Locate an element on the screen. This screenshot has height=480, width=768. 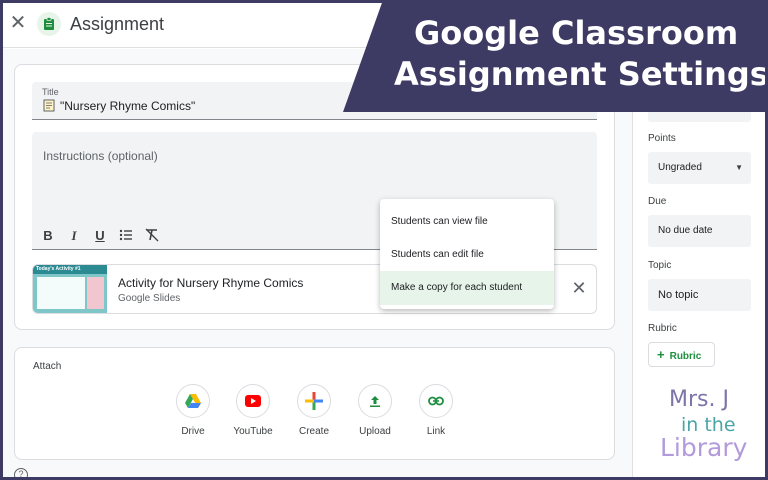
upload-icon is located at coordinates (375, 401).